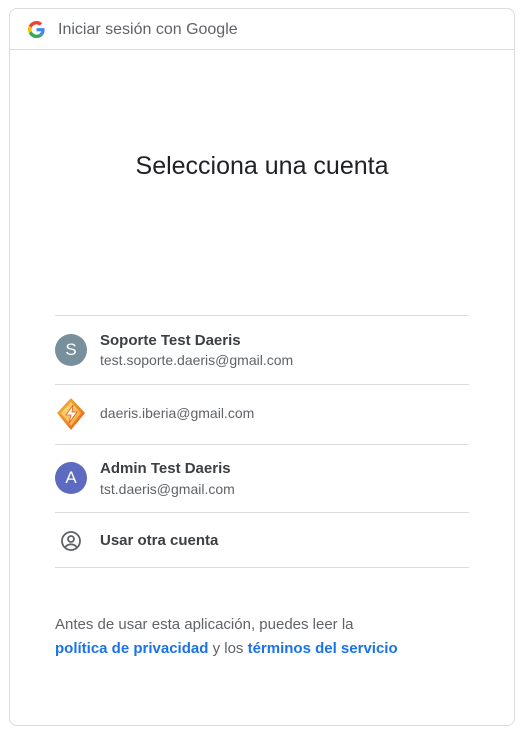 The width and height of the screenshot is (520, 732). Describe the element at coordinates (36, 29) in the screenshot. I see `google-g-icon` at that location.